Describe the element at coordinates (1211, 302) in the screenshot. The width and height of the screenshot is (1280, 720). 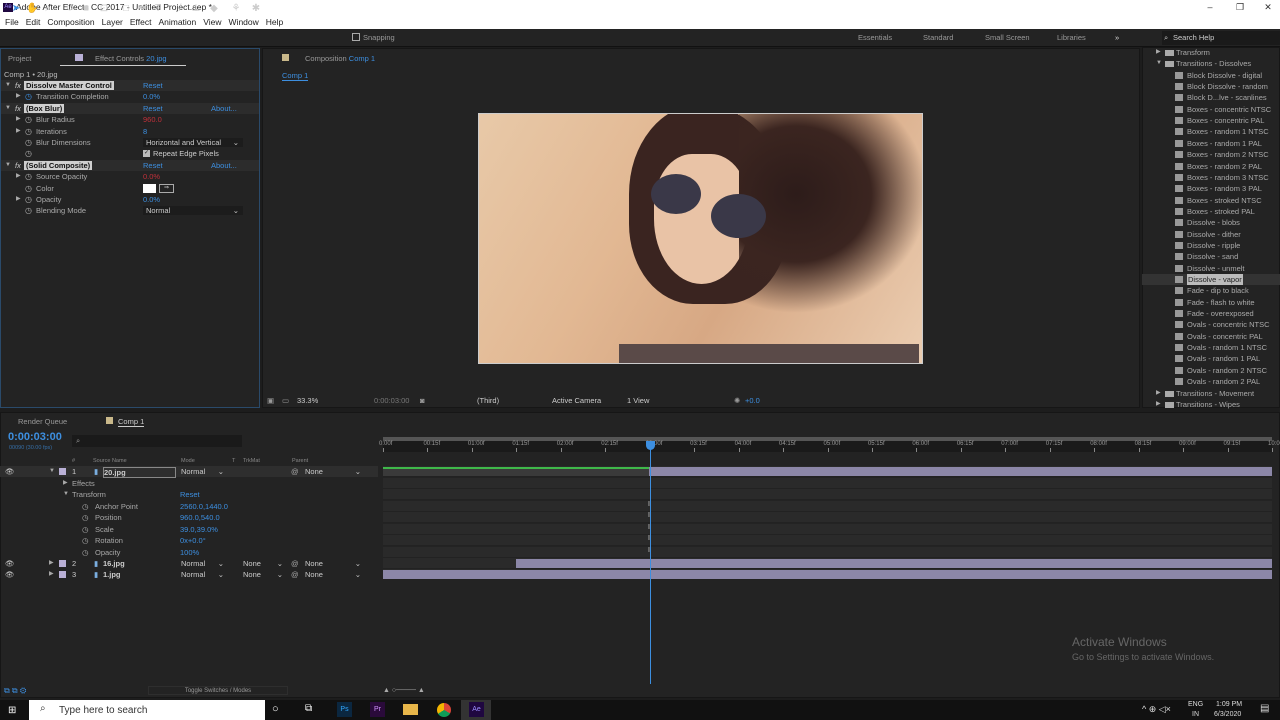
I see `preset-item: Fade - flash to white` at that location.